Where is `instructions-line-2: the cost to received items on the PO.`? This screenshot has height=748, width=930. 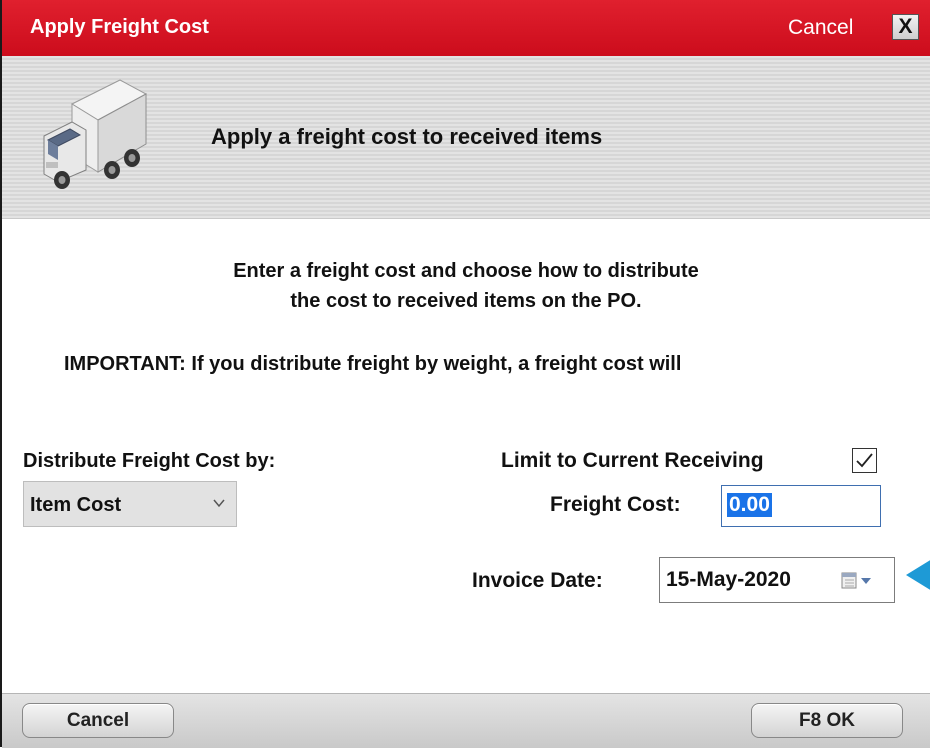 instructions-line-2: the cost to received items on the PO. is located at coordinates (466, 301).